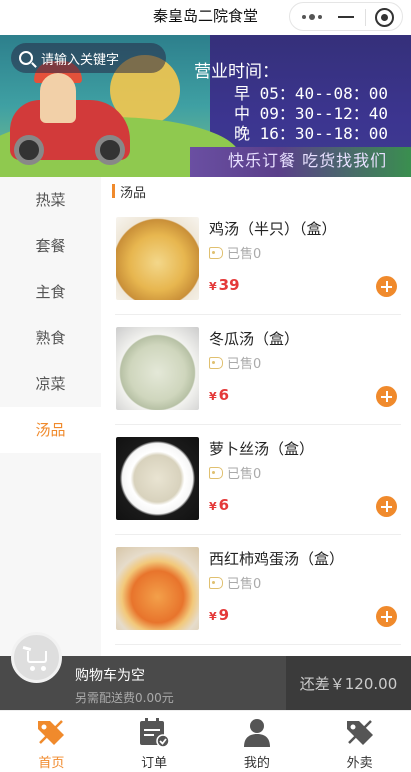 Image resolution: width=411 pixels, height=772 pixels. I want to click on search-input: 请输入关键字, so click(88, 58).